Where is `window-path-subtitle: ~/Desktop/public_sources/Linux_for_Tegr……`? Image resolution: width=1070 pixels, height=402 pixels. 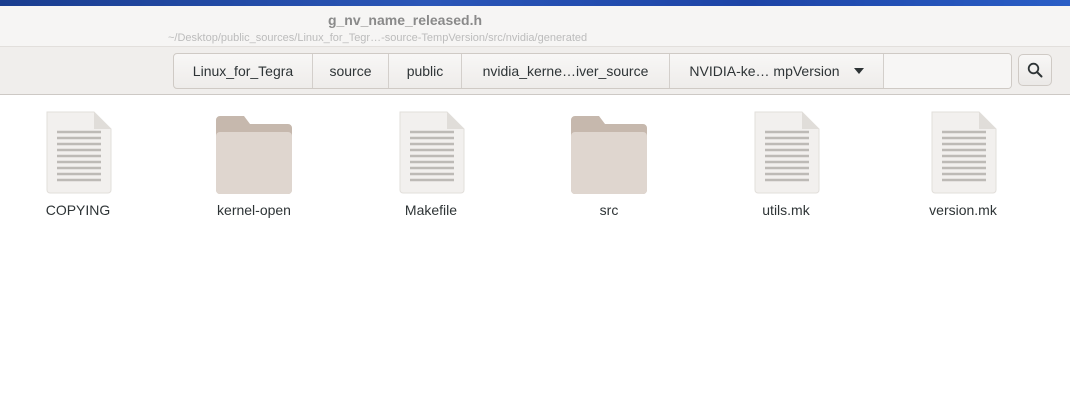 window-path-subtitle: ~/Desktop/public_sources/Linux_for_Tegr…… is located at coordinates (378, 38).